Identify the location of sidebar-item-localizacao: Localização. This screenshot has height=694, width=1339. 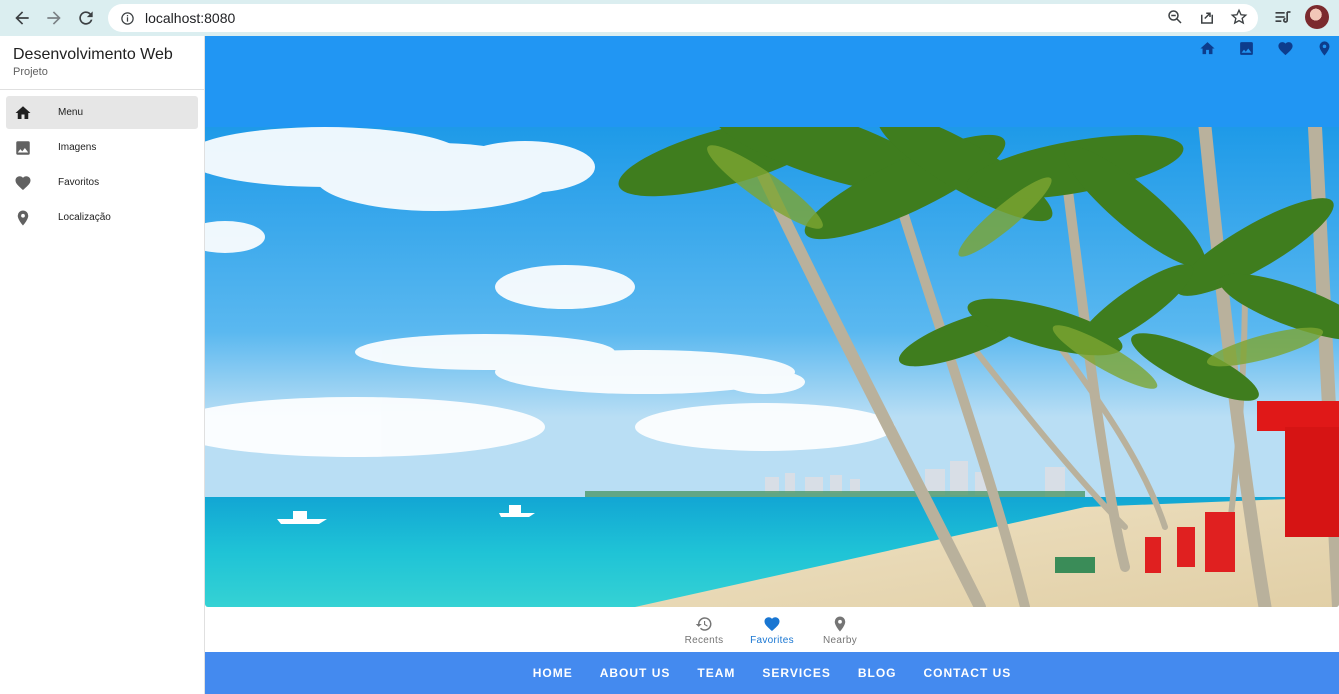
(102, 217).